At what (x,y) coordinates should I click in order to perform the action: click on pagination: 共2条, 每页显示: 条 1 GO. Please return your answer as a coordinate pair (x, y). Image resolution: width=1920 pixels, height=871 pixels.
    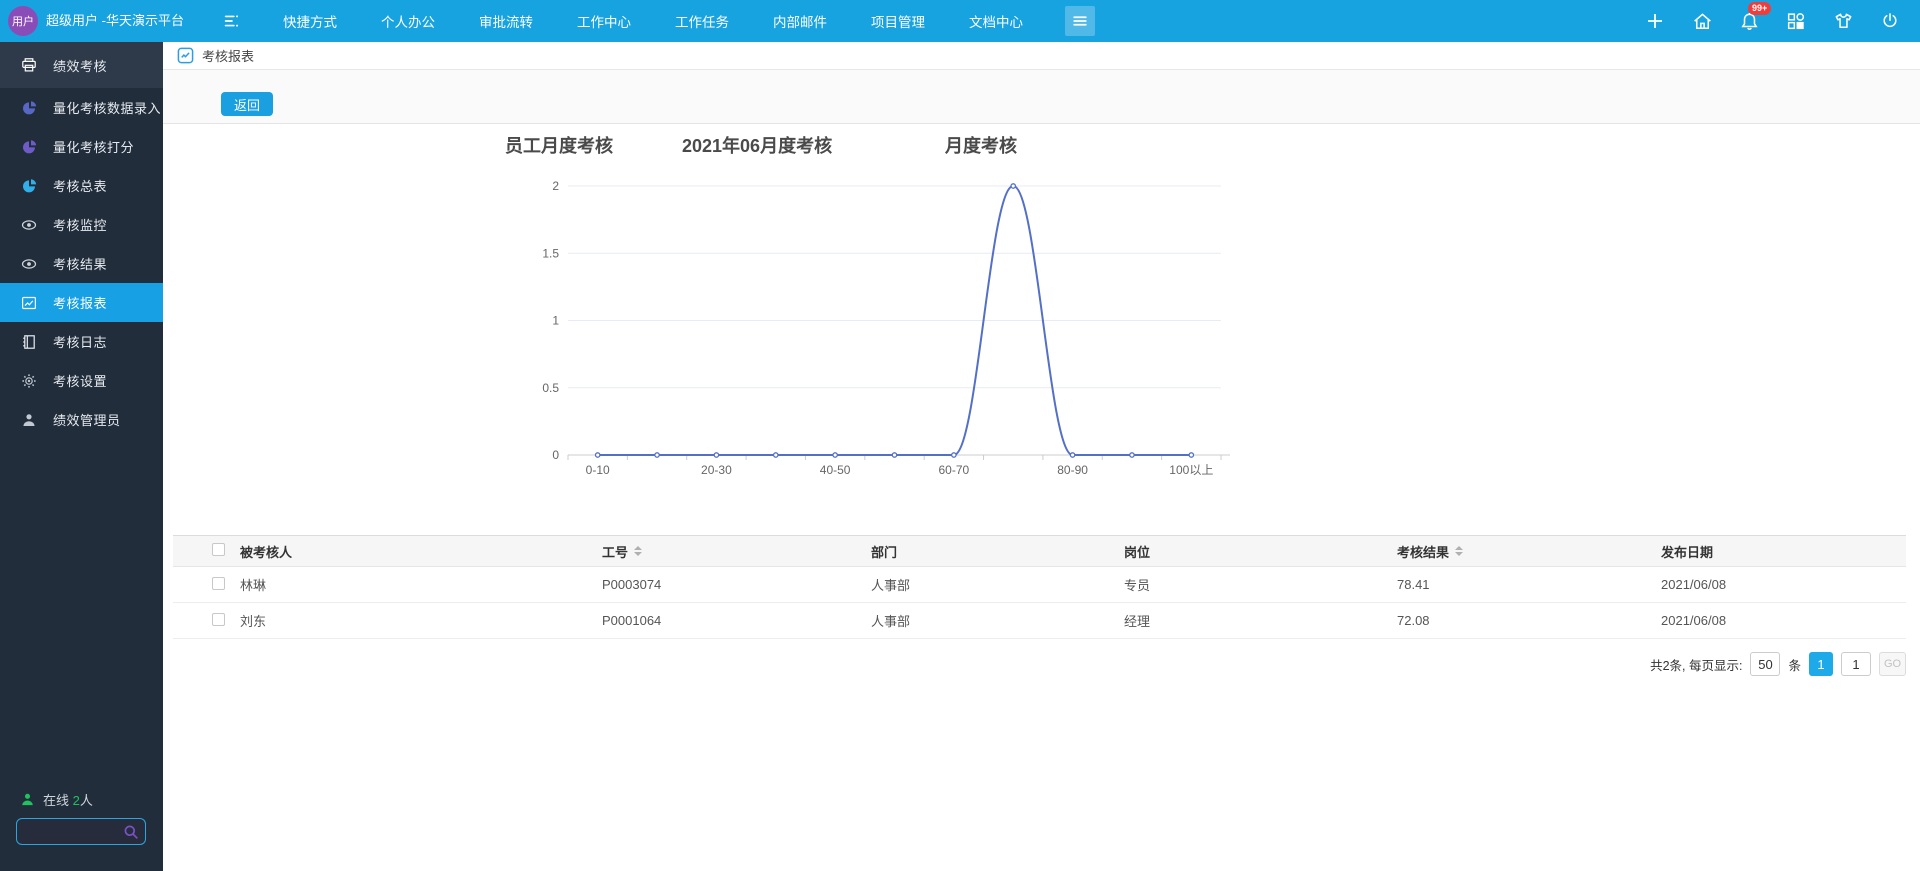
    Looking at the image, I should click on (1778, 664).